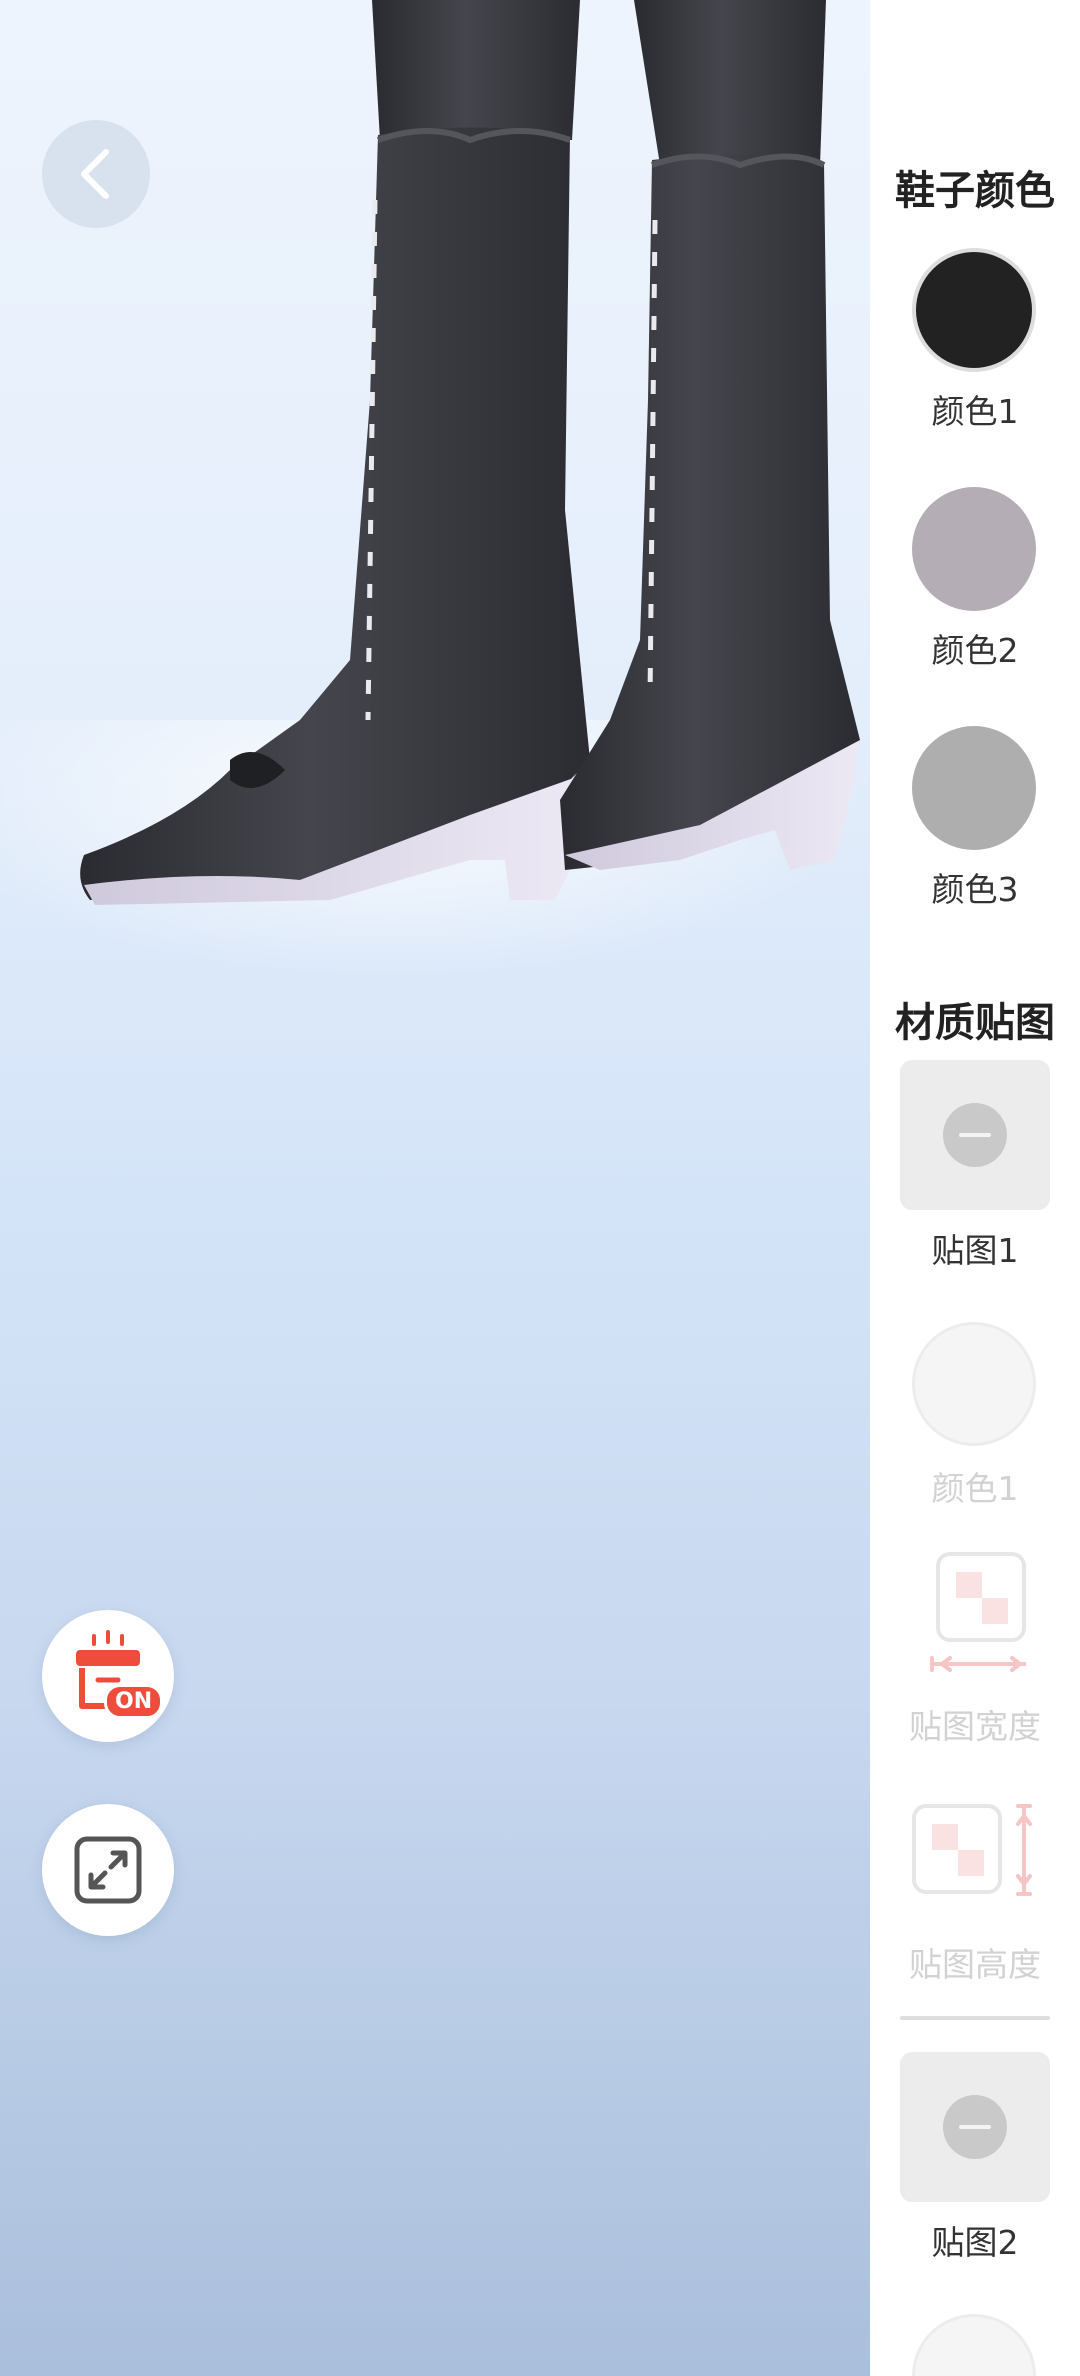 Image resolution: width=1080 pixels, height=2376 pixels. I want to click on texture-1-color-label: 颜色1, so click(975, 1488).